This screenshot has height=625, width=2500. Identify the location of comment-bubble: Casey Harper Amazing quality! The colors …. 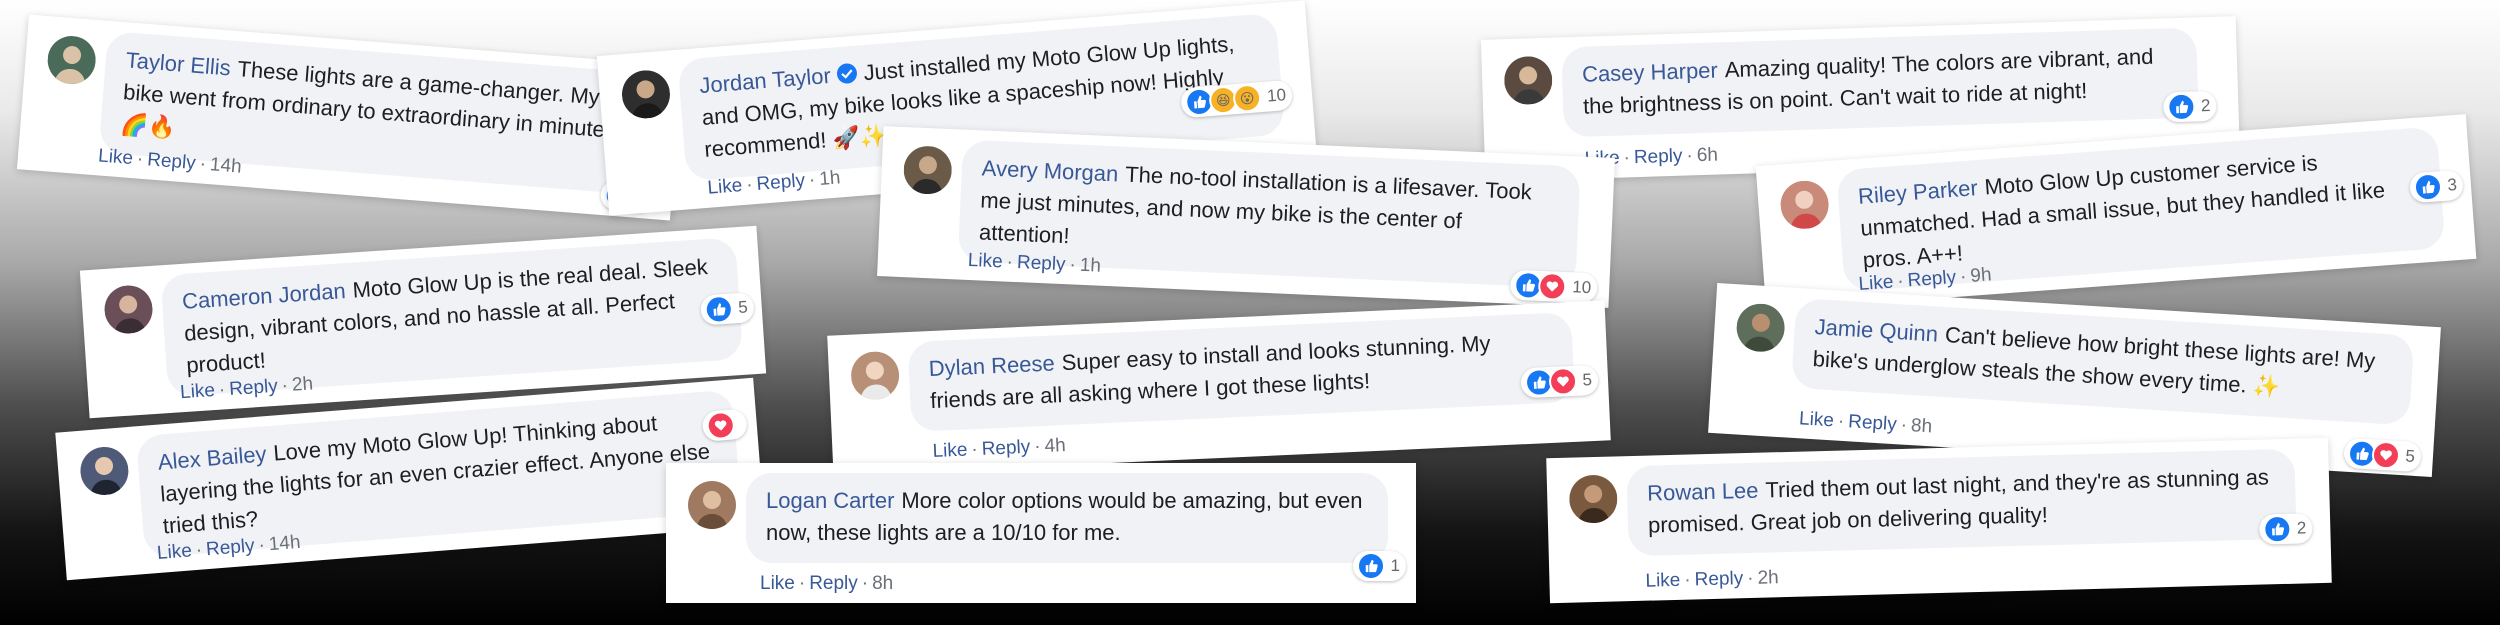
(1880, 82).